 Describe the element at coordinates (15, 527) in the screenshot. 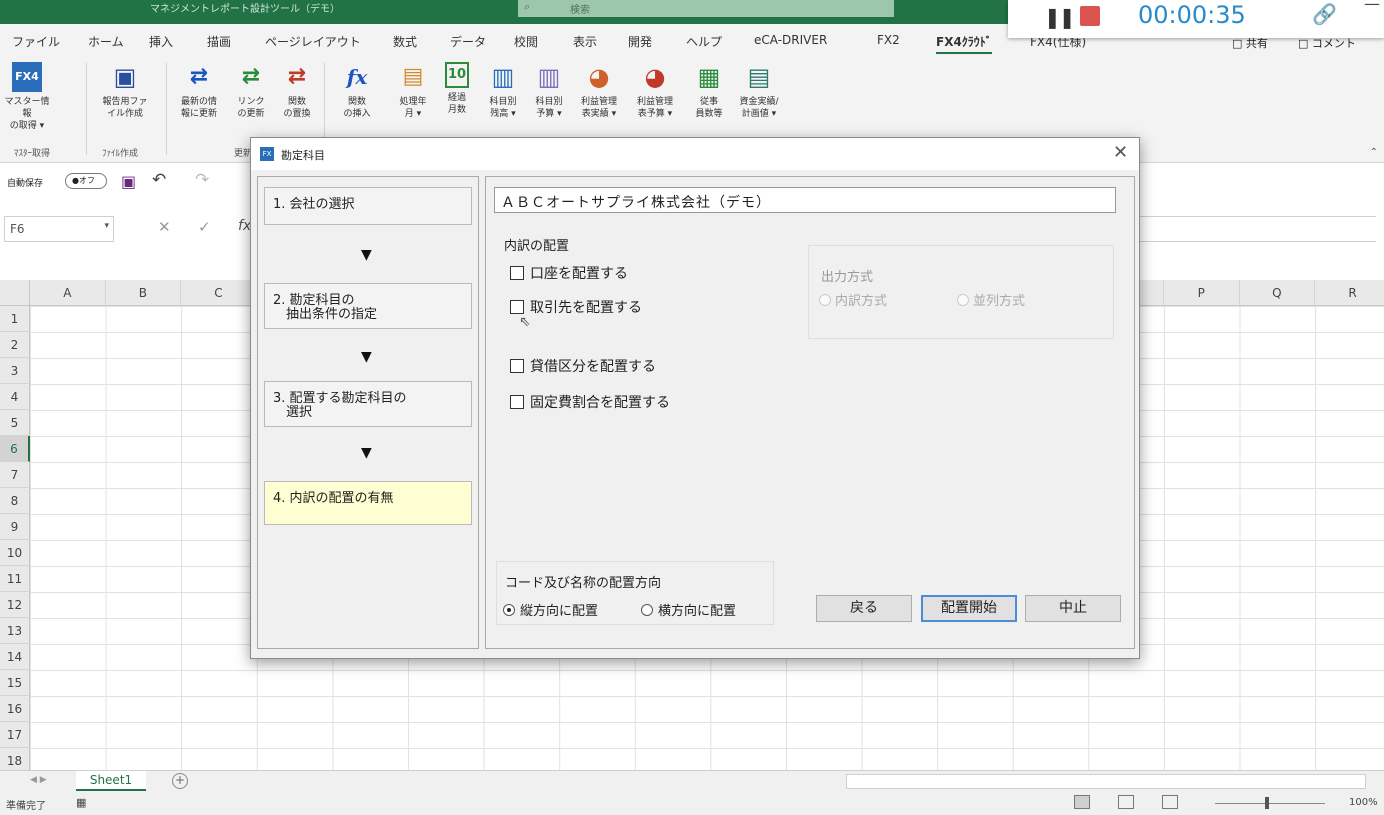

I see `row-header: 9` at that location.